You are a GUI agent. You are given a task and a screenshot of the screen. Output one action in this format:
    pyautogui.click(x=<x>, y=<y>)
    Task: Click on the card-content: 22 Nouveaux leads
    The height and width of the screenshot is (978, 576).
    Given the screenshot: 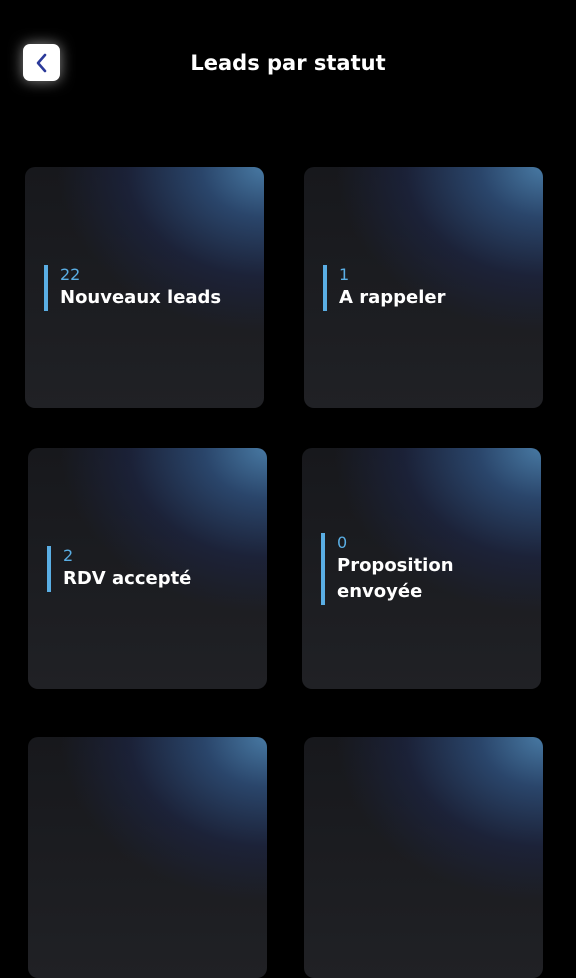 What is the action you would take?
    pyautogui.click(x=133, y=287)
    